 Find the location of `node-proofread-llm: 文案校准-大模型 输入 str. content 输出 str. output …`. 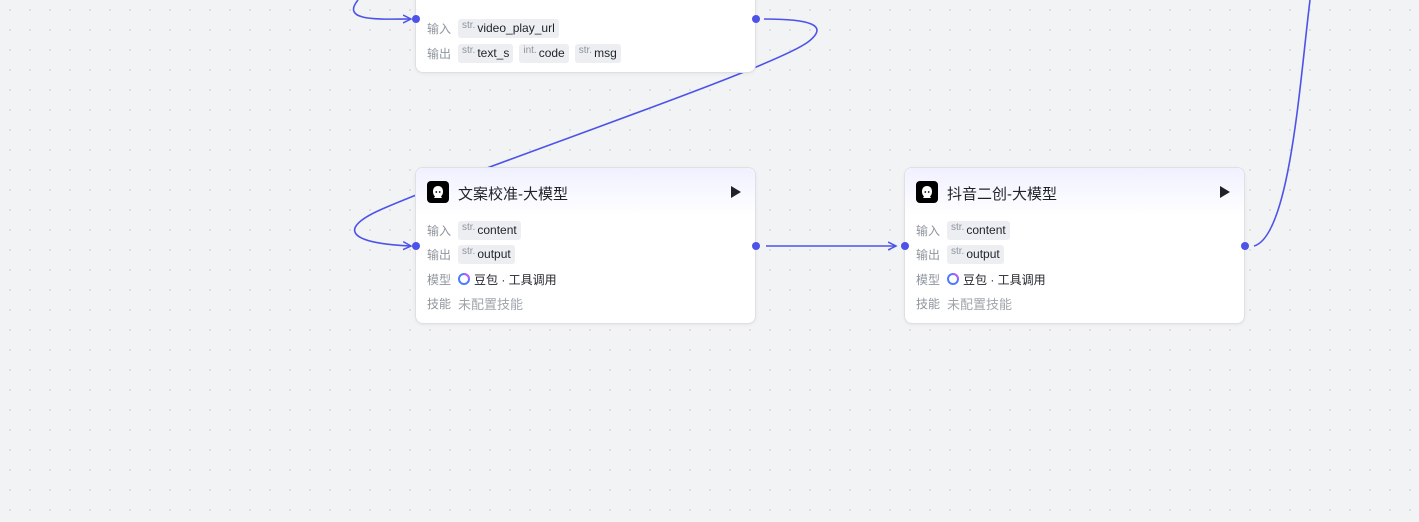

node-proofread-llm: 文案校准-大模型 输入 str. content 输出 str. output … is located at coordinates (585, 245).